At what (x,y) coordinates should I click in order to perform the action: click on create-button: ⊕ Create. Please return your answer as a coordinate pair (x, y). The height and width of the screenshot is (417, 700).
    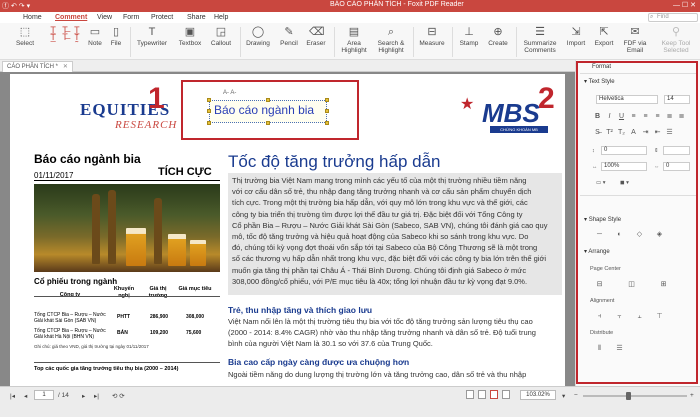
    Looking at the image, I should click on (498, 36).